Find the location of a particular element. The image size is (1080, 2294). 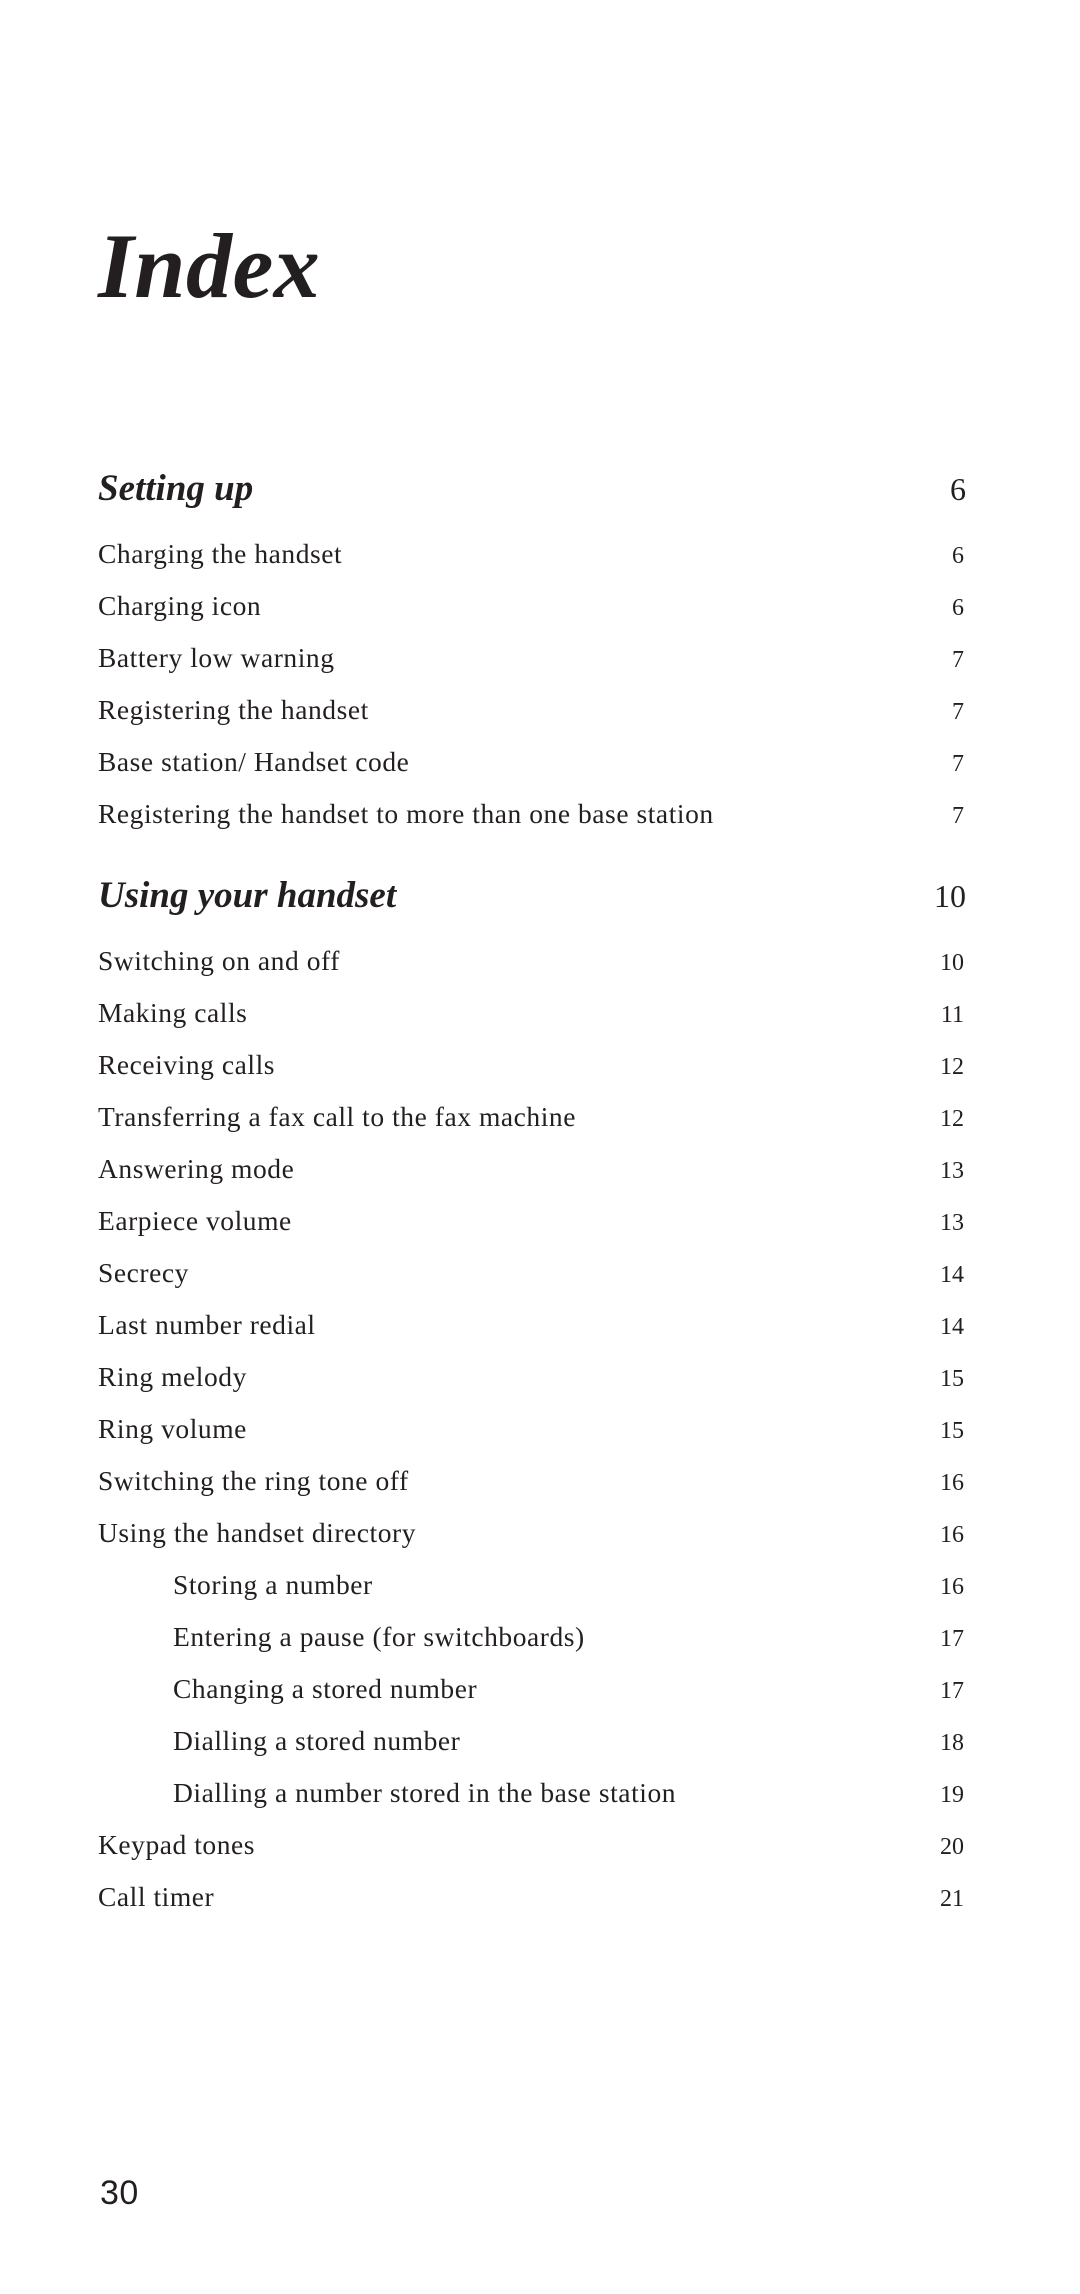

toc-section-heading: Using your handset 10 is located at coordinates (532, 906).